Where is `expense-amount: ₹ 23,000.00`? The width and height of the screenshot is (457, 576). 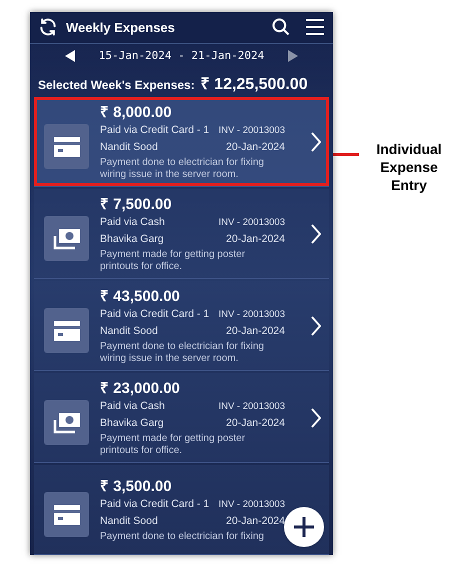
expense-amount: ₹ 23,000.00 is located at coordinates (140, 388).